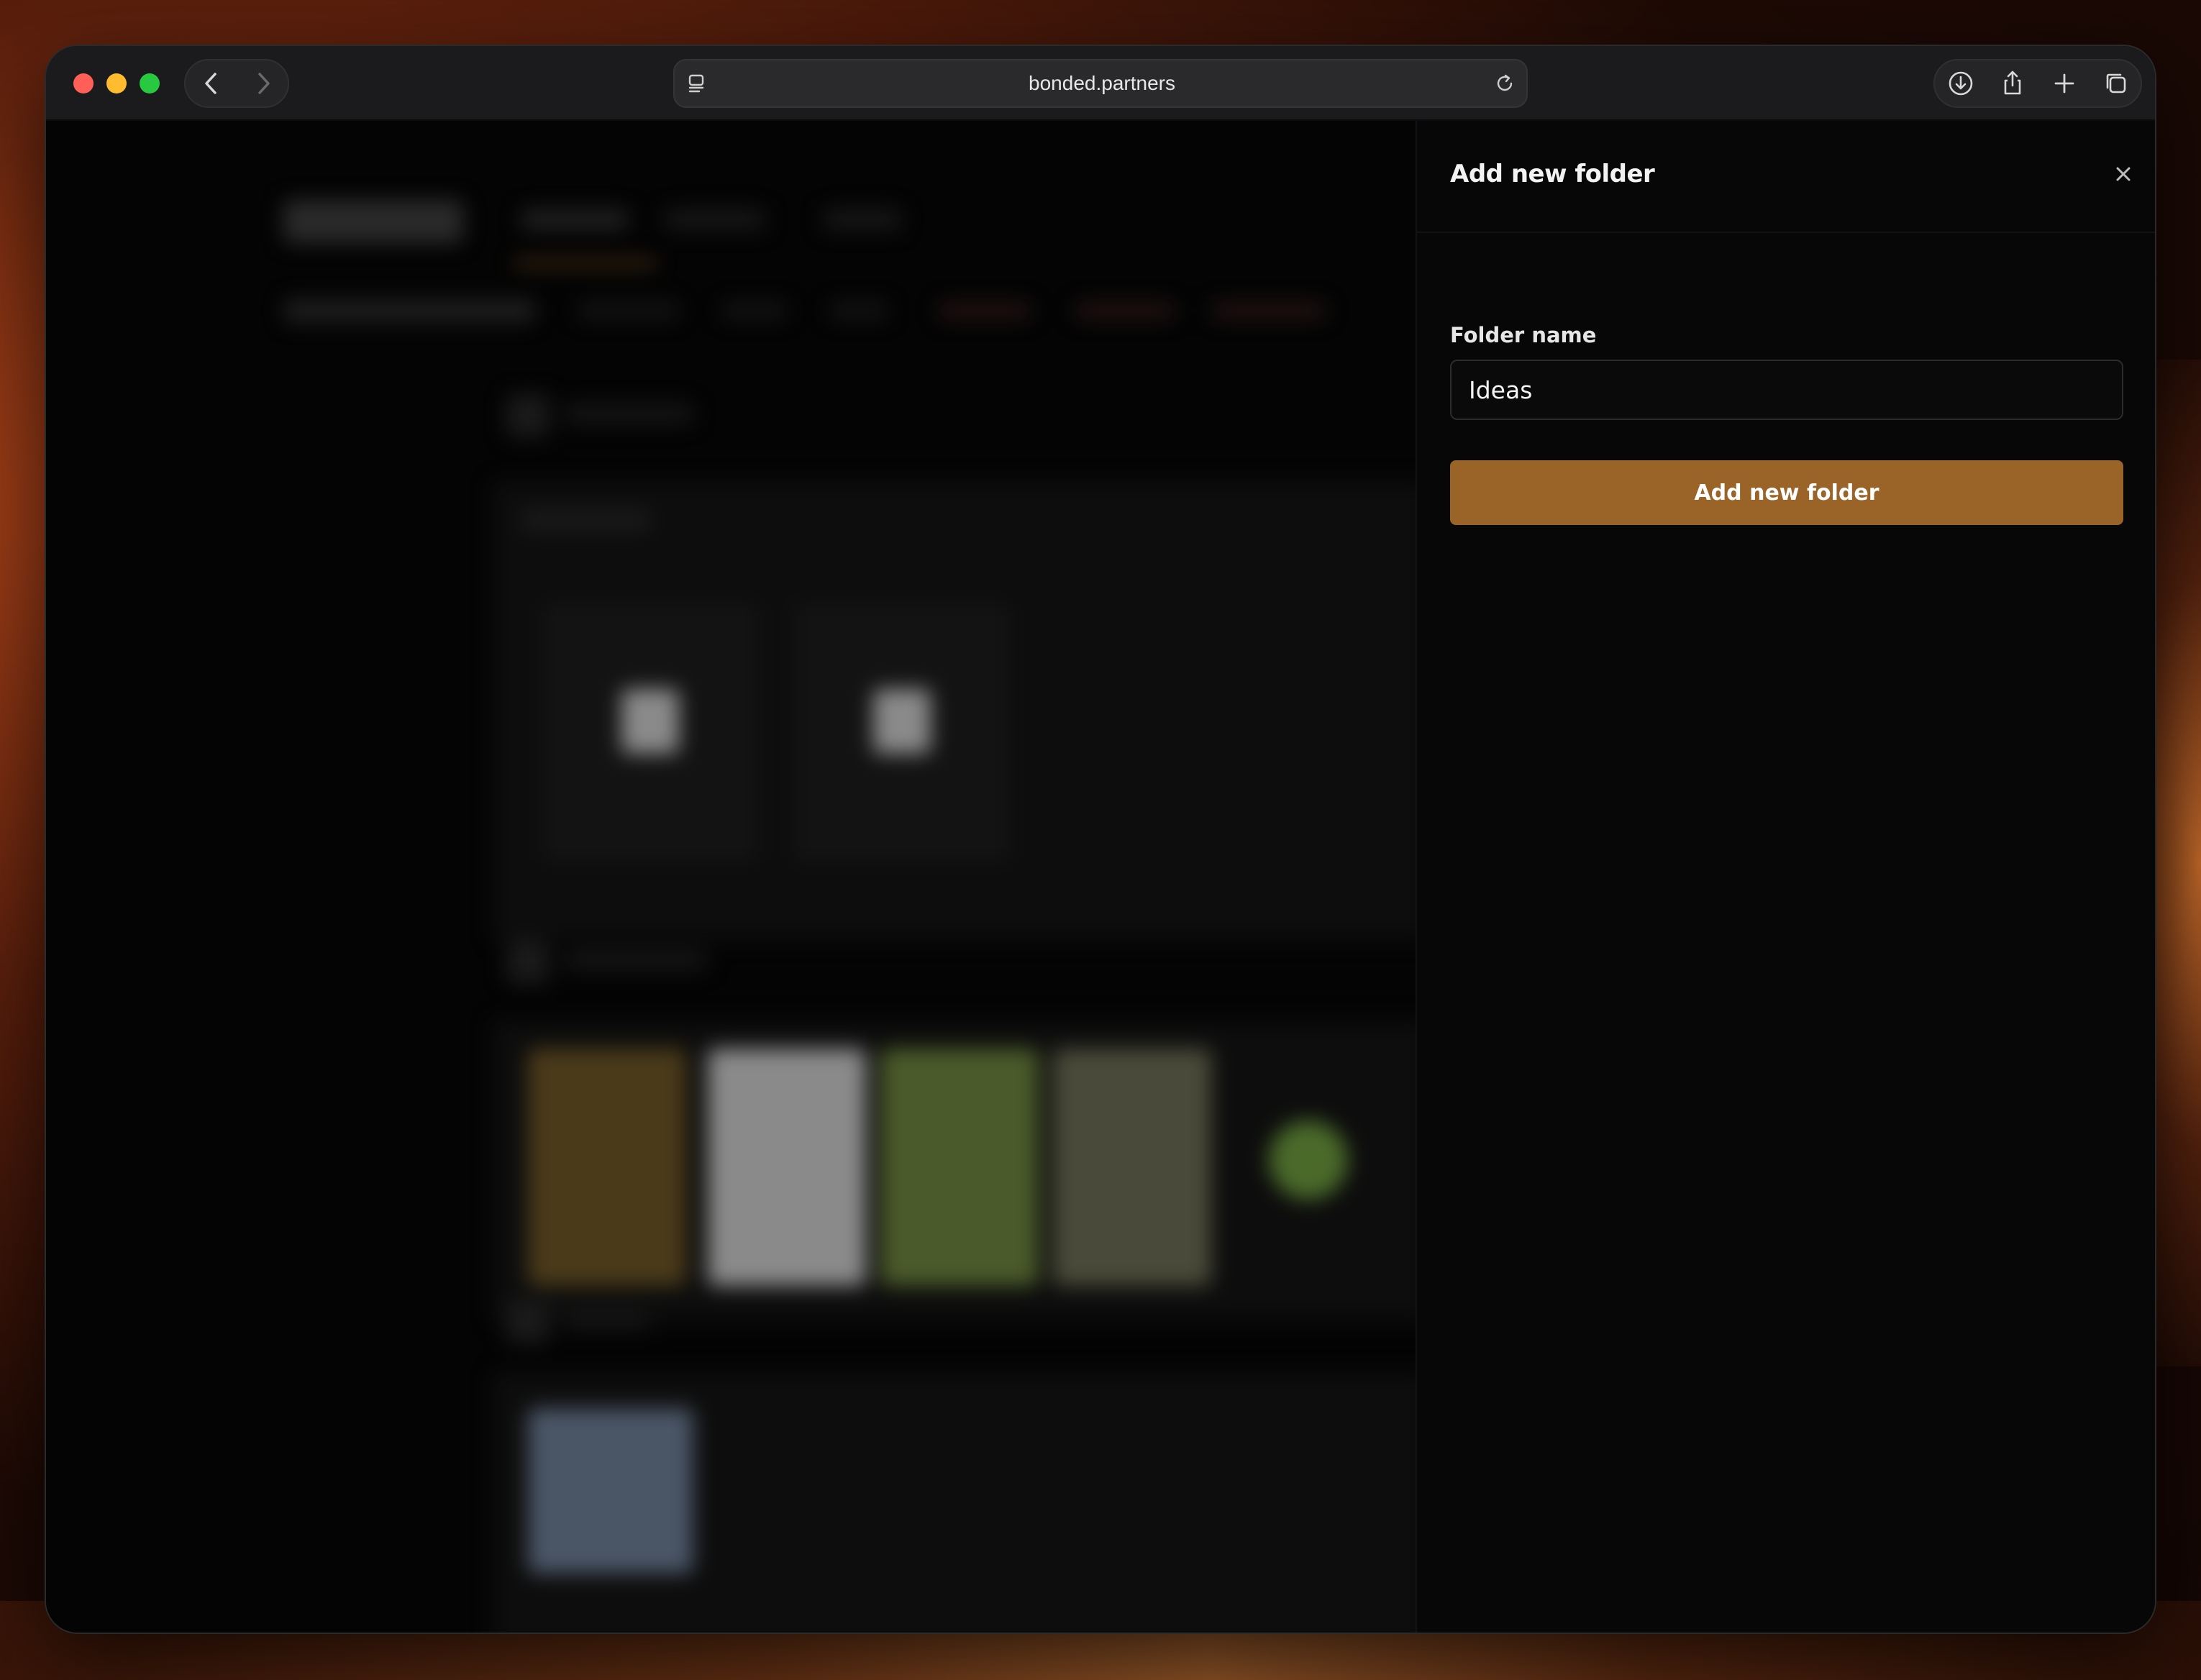  I want to click on share-icon, so click(2012, 82).